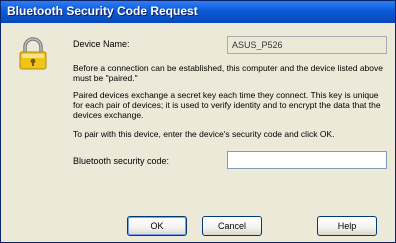  Describe the element at coordinates (307, 160) in the screenshot. I see `security-code-input` at that location.